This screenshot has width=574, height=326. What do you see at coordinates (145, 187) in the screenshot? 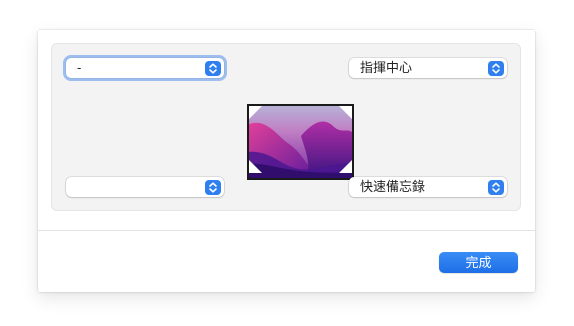
I see `bottom-left-corner-popup` at bounding box center [145, 187].